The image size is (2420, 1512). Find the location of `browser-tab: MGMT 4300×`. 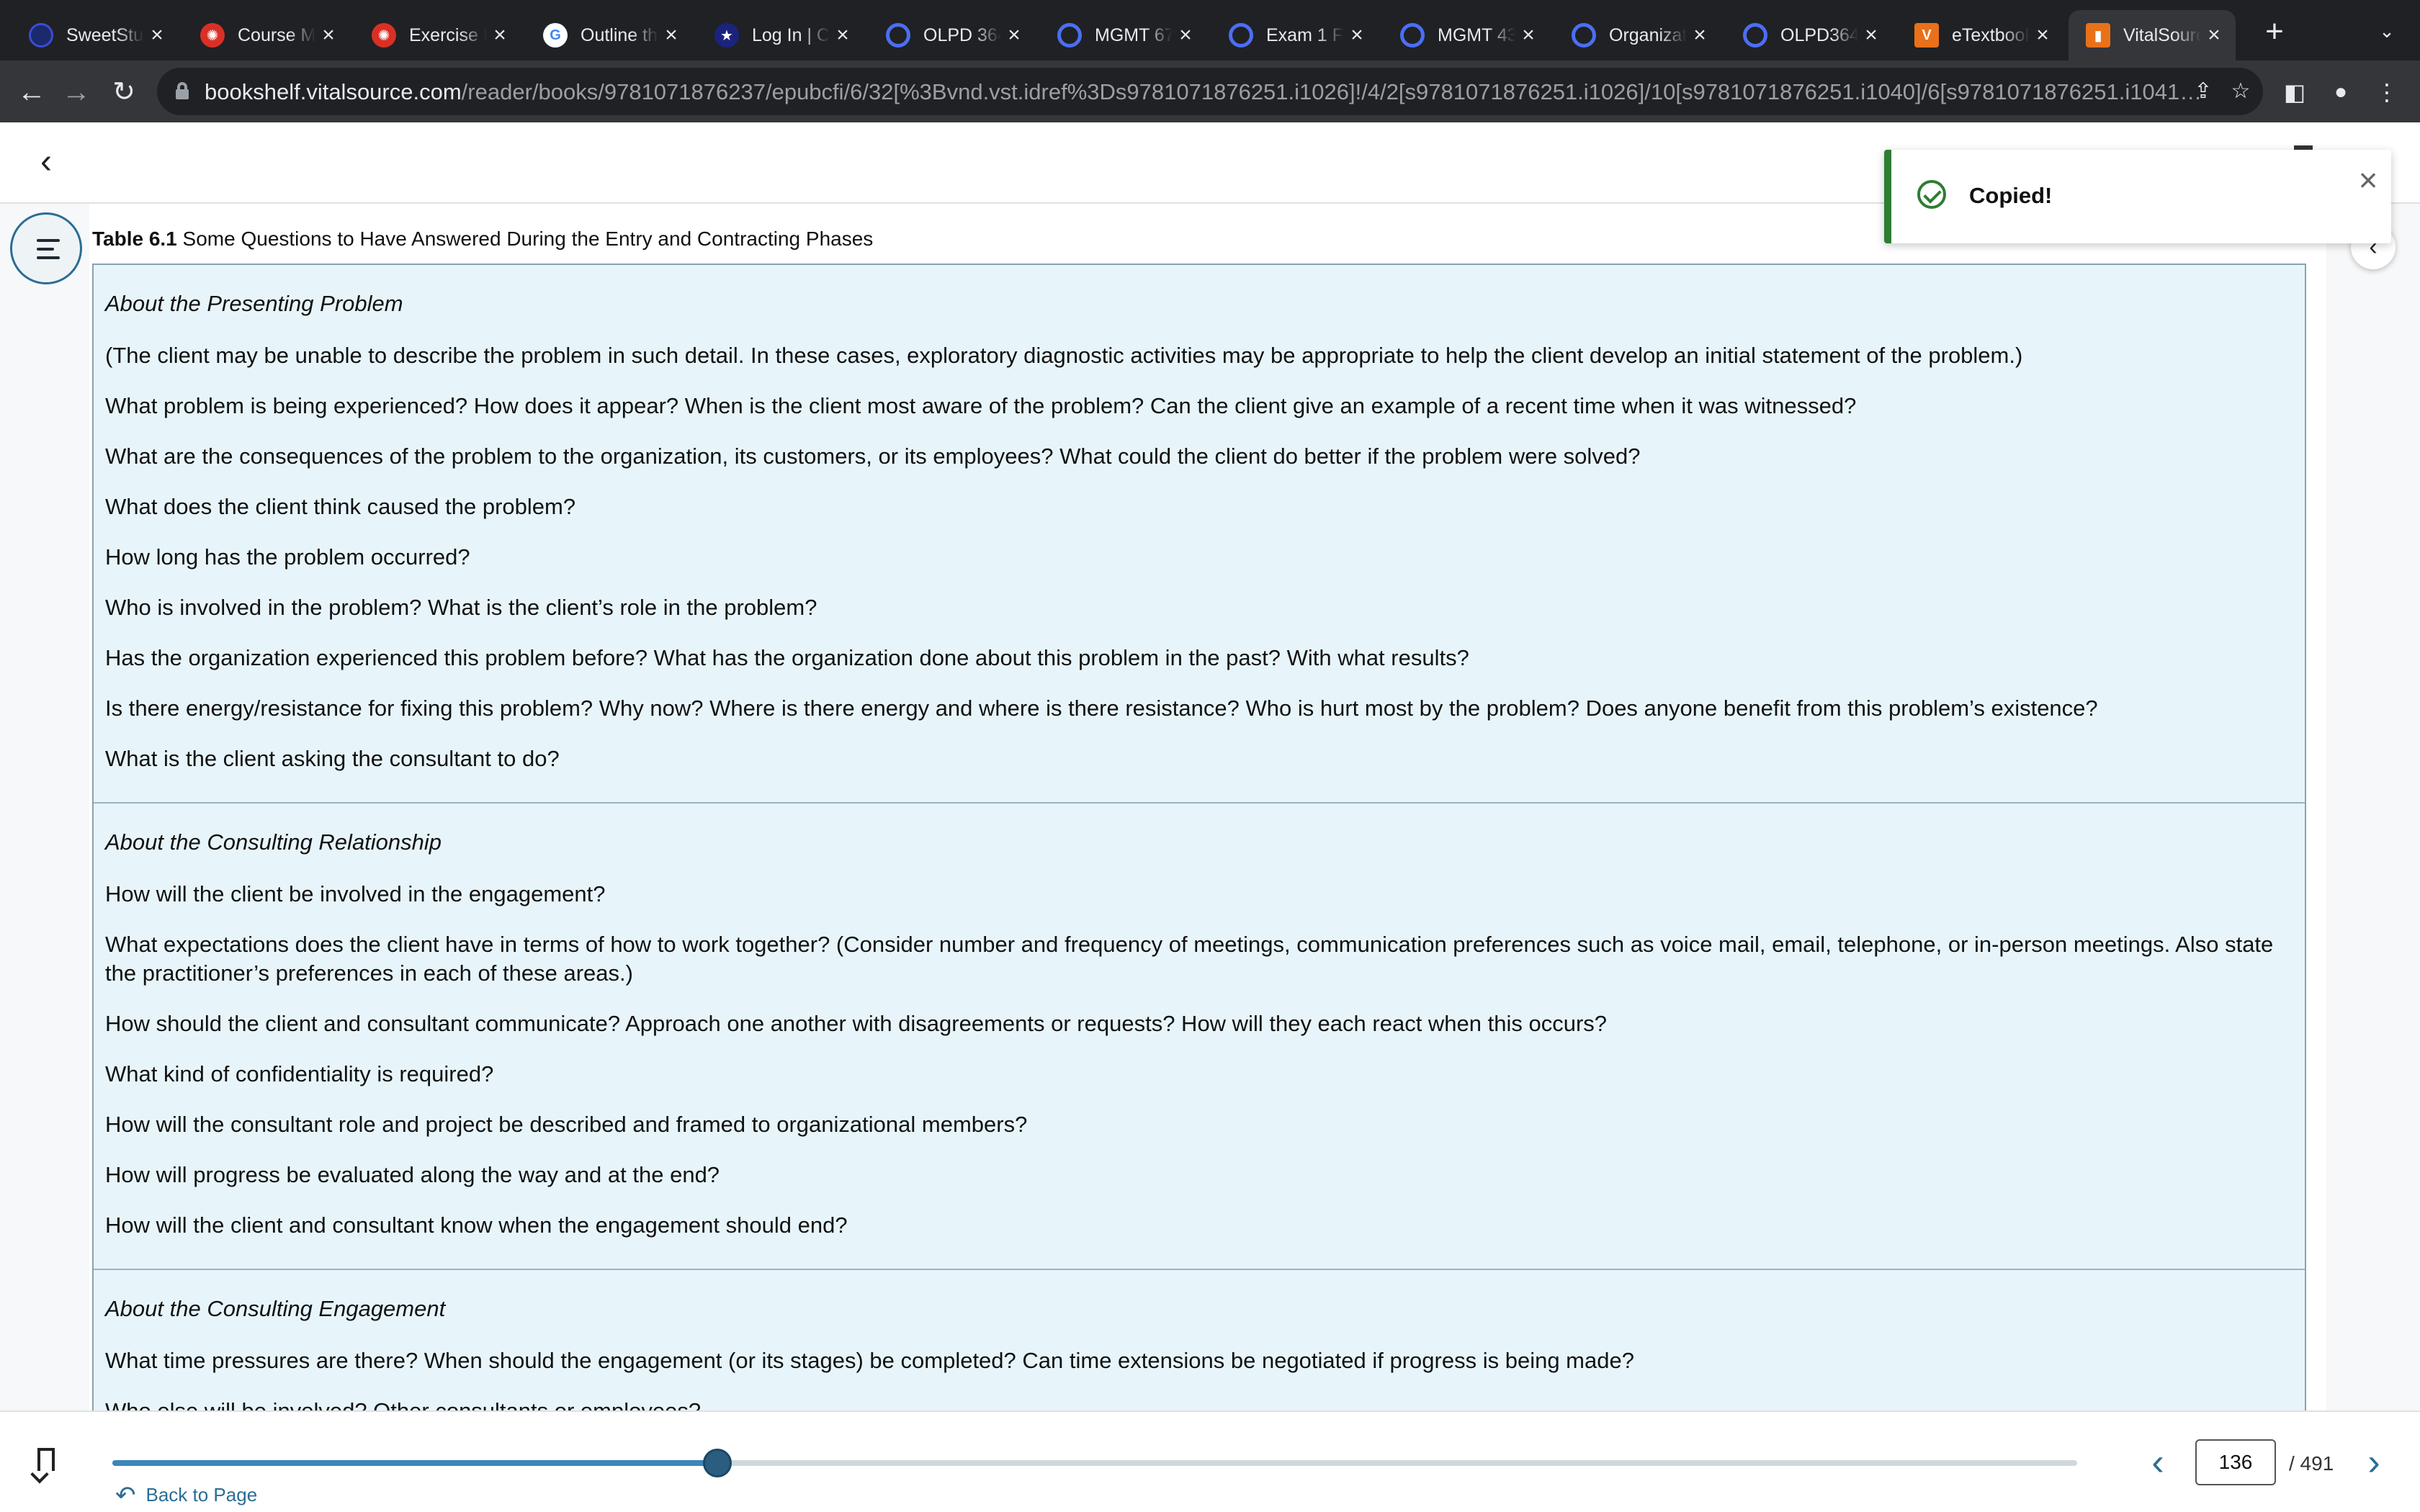

browser-tab: MGMT 4300× is located at coordinates (1466, 35).